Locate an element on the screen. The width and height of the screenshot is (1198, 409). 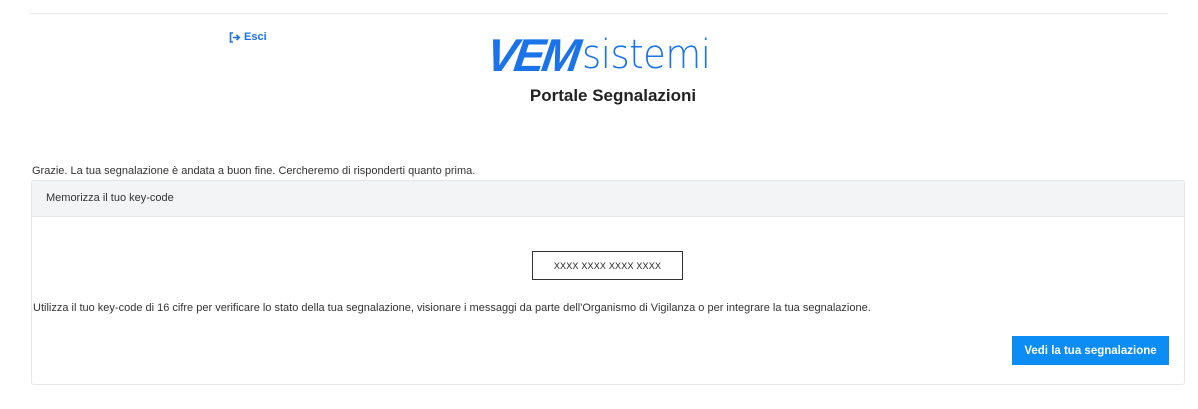
logout-label: Esci is located at coordinates (255, 37).